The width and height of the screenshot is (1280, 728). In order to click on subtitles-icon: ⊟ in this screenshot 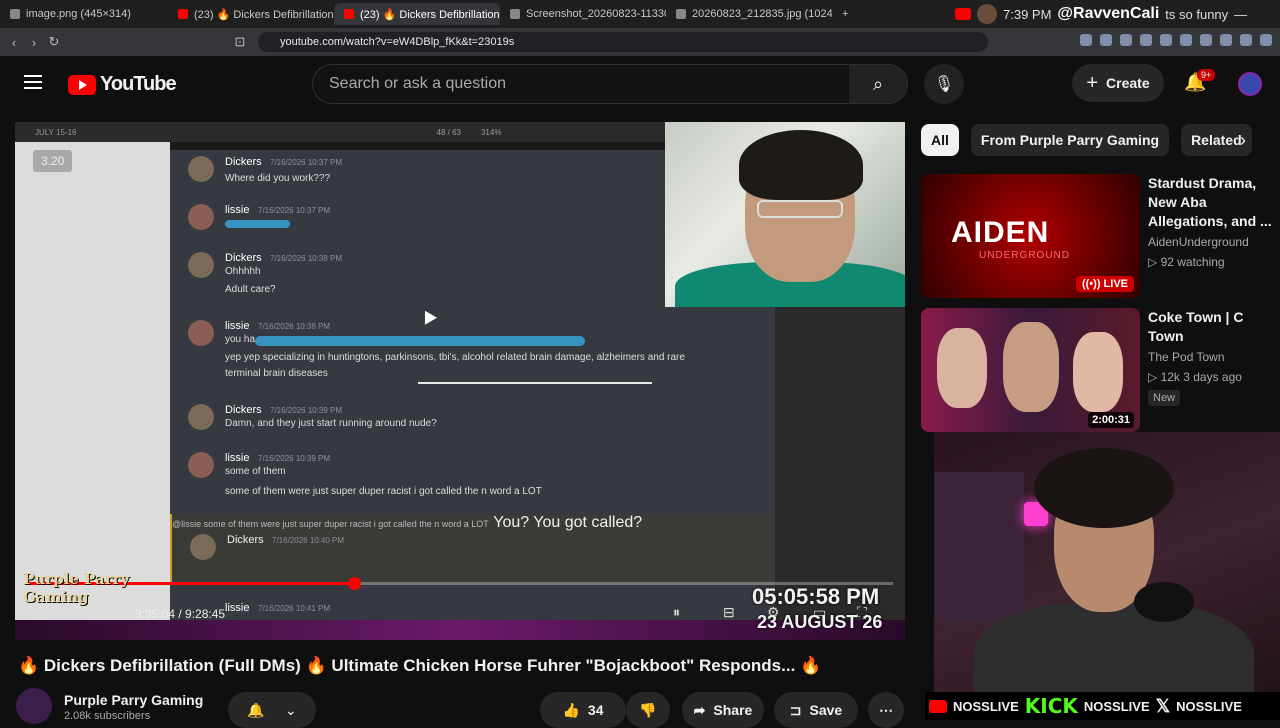, I will do `click(729, 612)`.